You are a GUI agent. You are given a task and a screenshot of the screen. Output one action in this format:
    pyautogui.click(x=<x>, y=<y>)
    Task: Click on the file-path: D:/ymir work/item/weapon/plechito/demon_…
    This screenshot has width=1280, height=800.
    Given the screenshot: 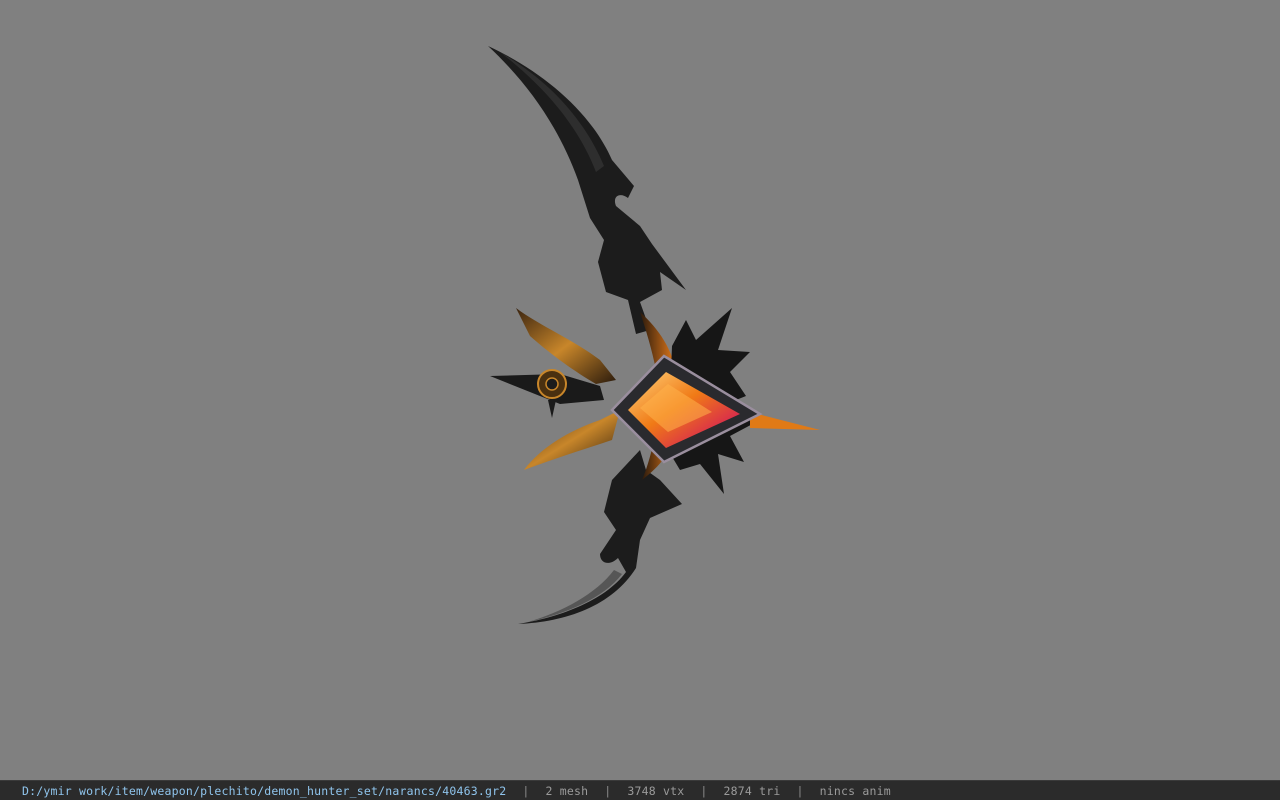 What is the action you would take?
    pyautogui.click(x=264, y=790)
    